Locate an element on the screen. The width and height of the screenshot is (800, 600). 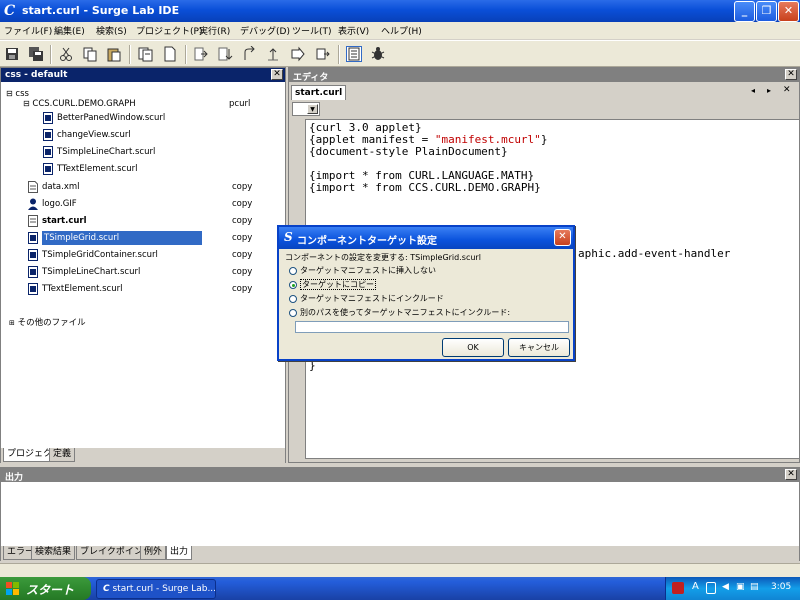
tab-output: 出力 is located at coordinates (179, 553).